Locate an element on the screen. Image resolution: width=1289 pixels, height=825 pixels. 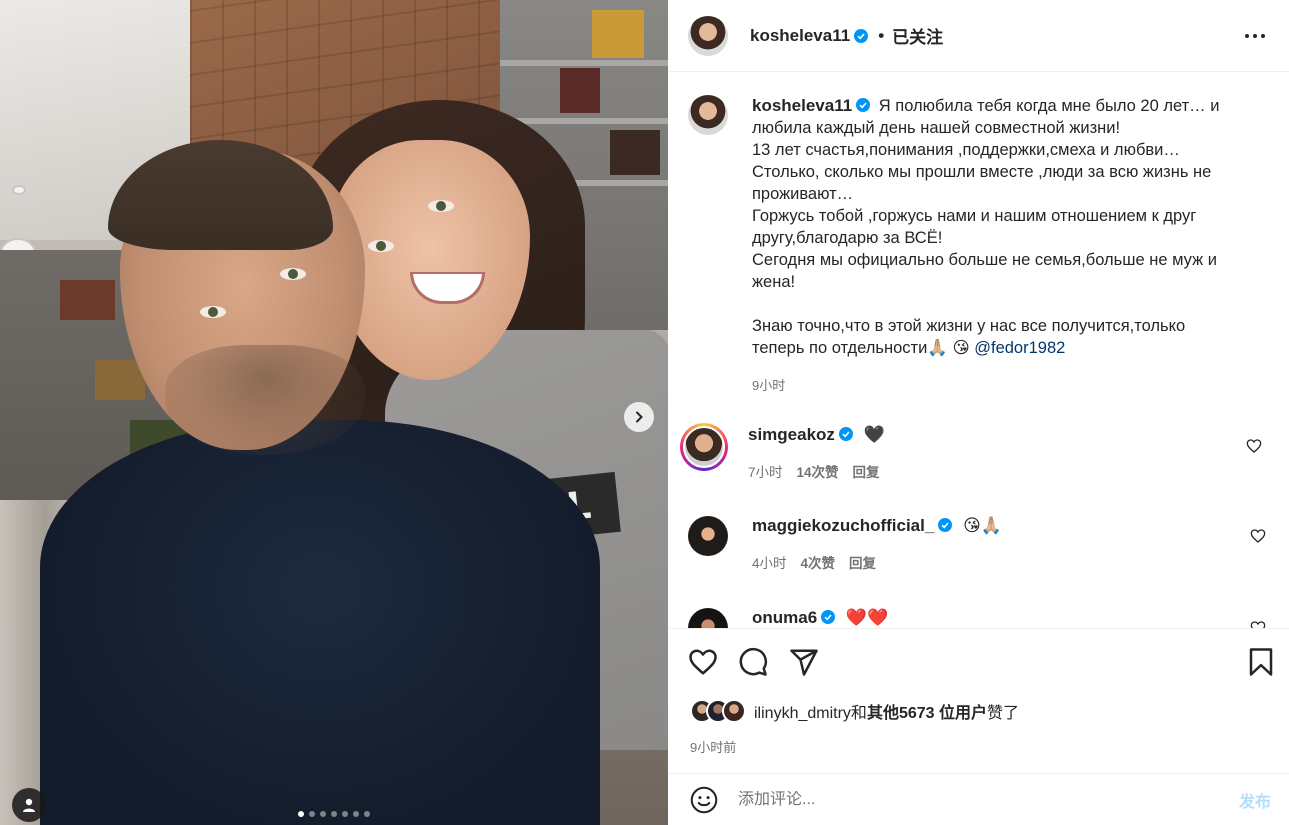
man-beard is located at coordinates (265, 400).